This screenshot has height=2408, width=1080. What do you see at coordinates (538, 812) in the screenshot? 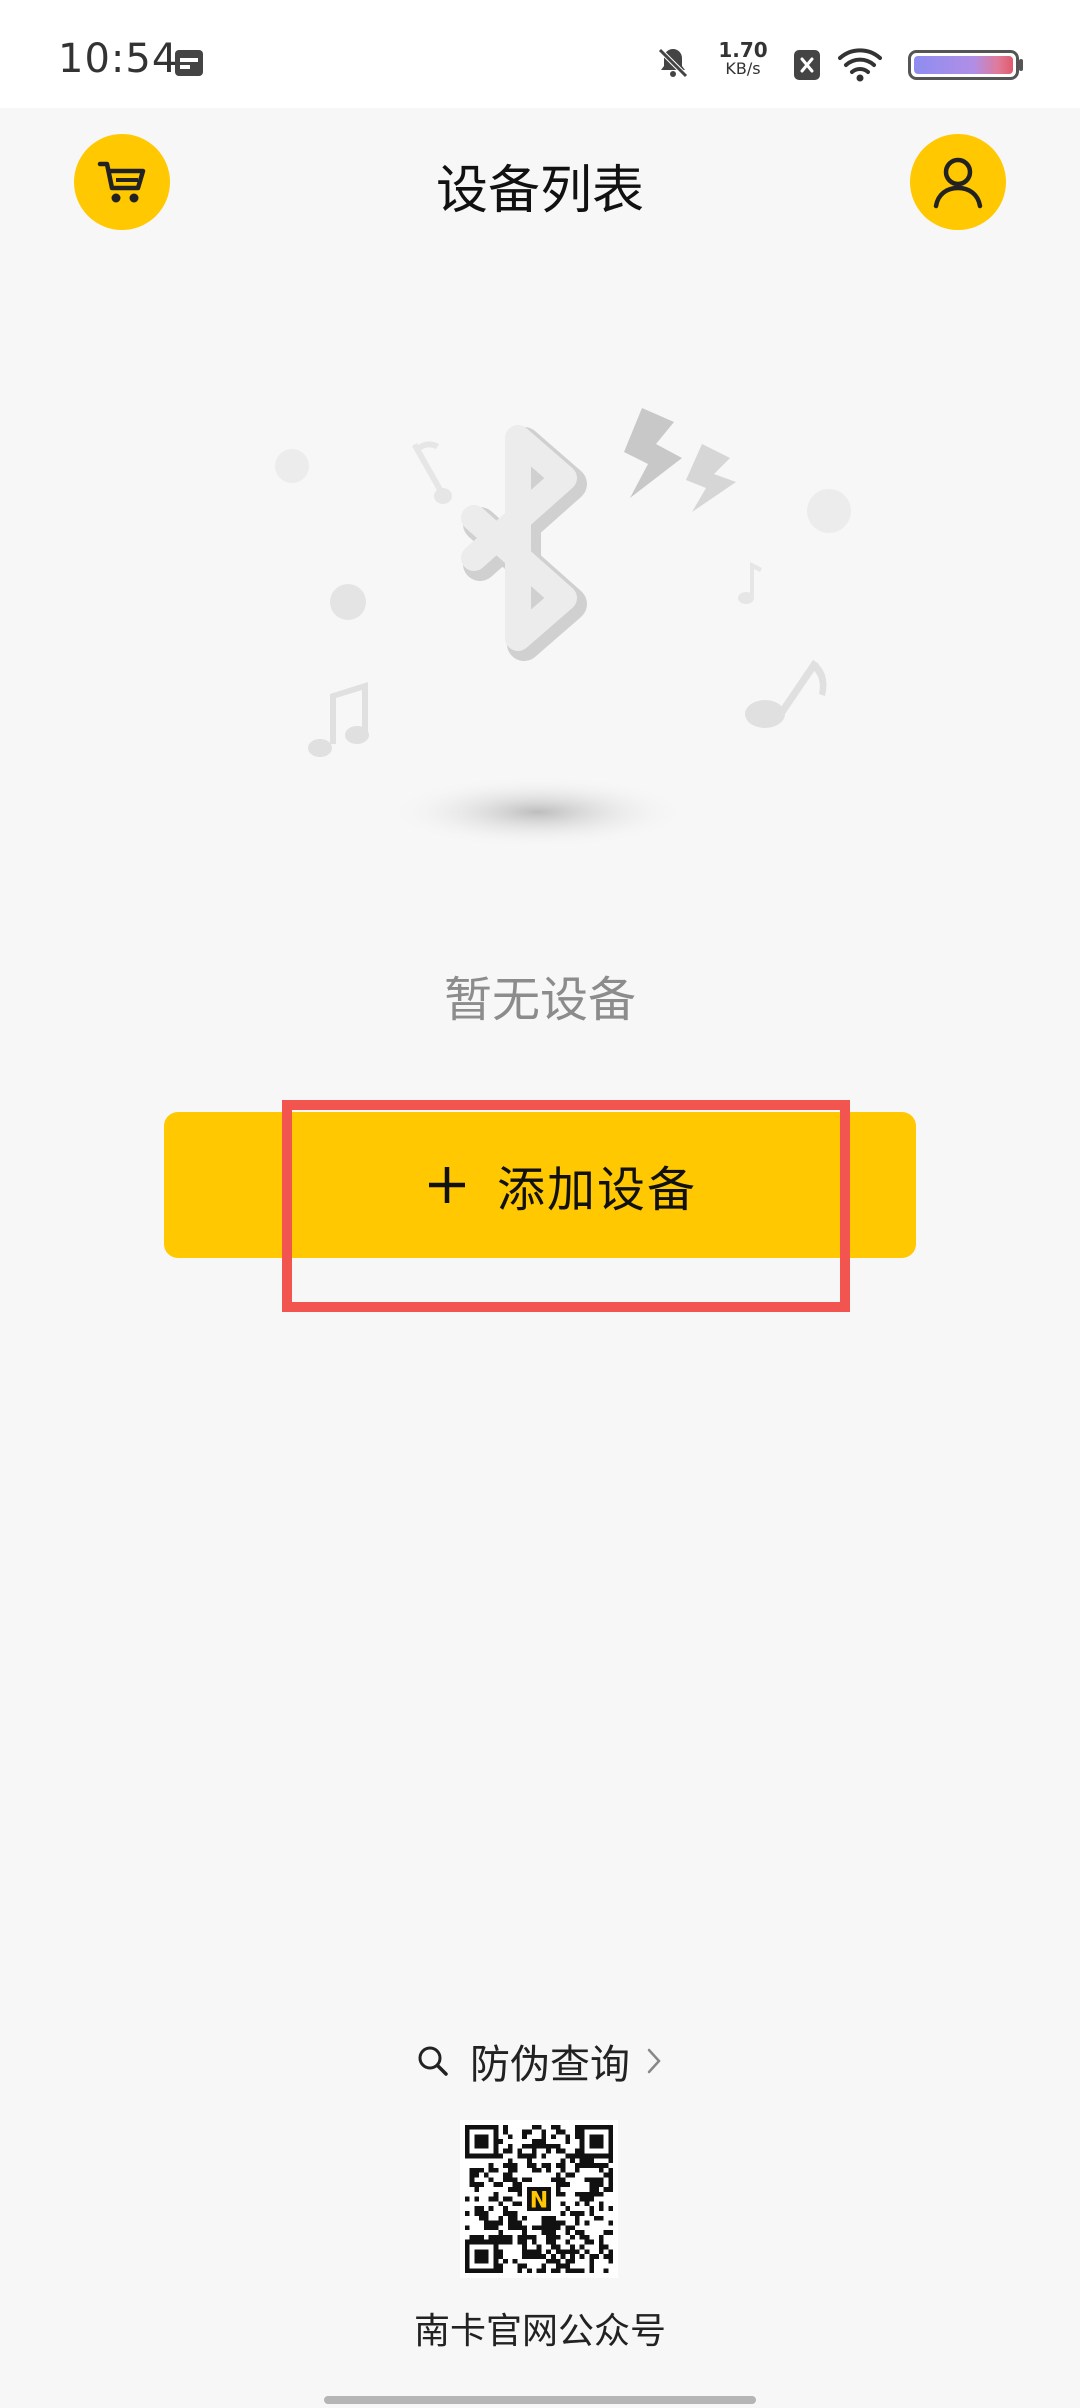
I see `illustration-shadow` at bounding box center [538, 812].